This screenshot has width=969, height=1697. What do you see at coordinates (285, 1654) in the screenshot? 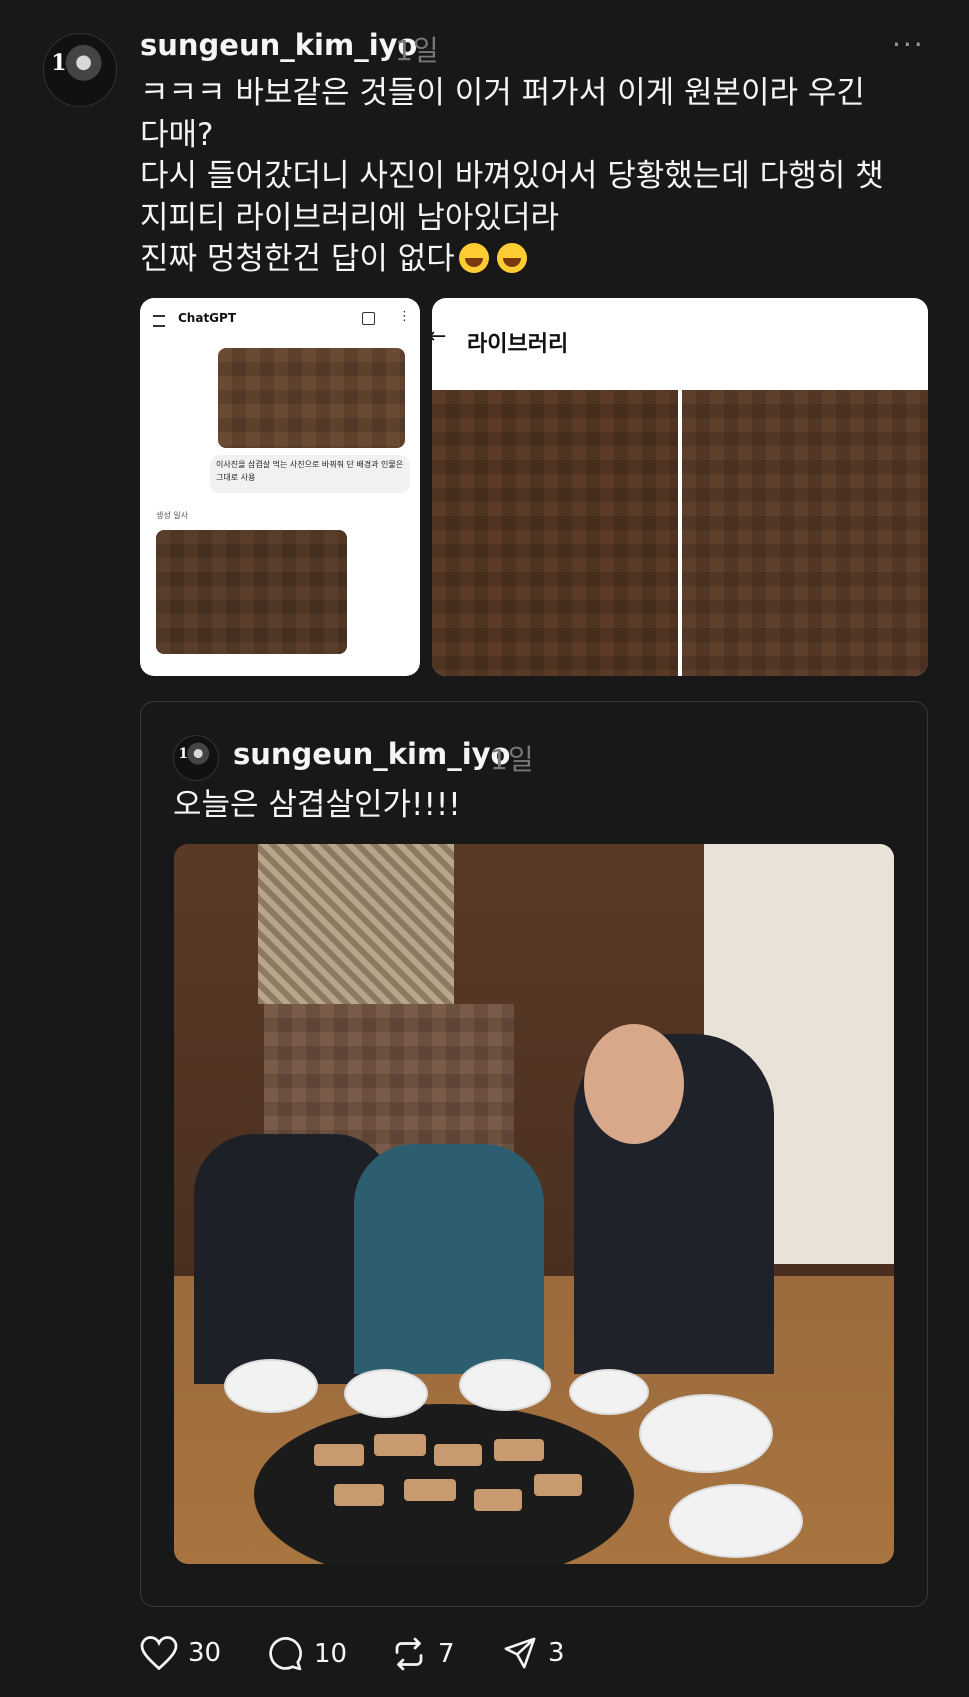
I see `comment-icon` at bounding box center [285, 1654].